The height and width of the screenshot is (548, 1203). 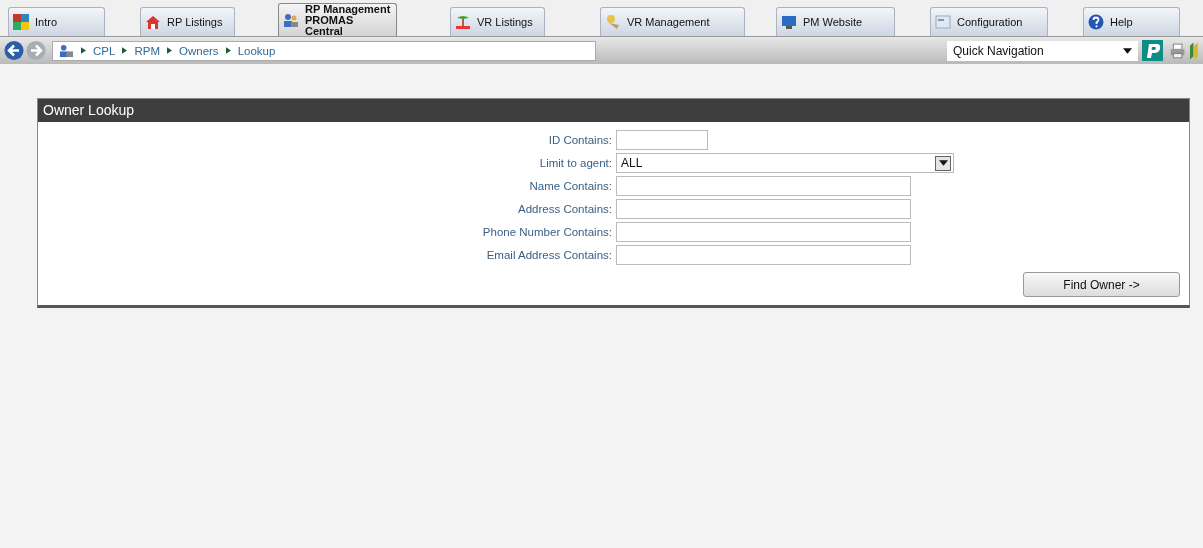 What do you see at coordinates (1178, 50) in the screenshot?
I see `printer-icon` at bounding box center [1178, 50].